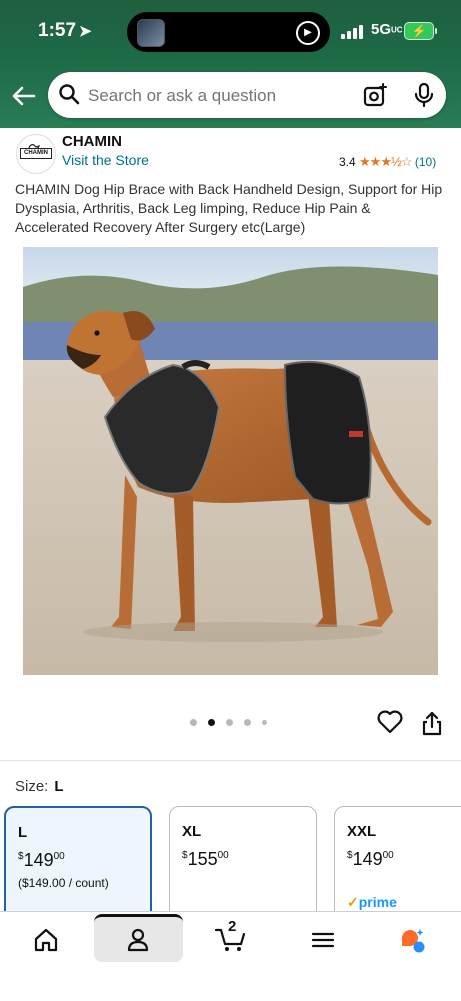  What do you see at coordinates (347, 162) in the screenshot?
I see `rating-value: 3.4` at bounding box center [347, 162].